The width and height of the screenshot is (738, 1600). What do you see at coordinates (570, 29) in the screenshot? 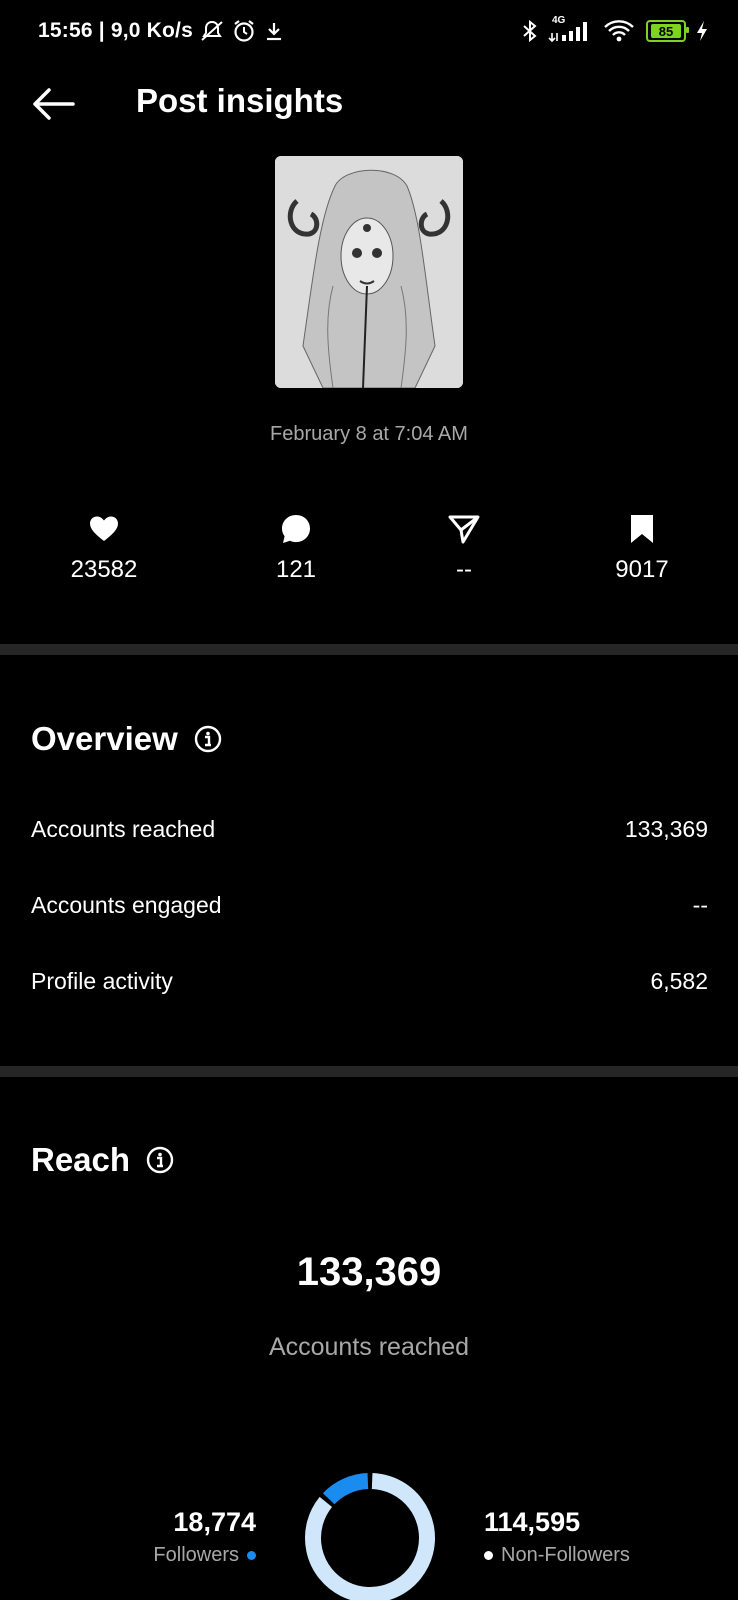
I see `signal-icon: 4G` at bounding box center [570, 29].